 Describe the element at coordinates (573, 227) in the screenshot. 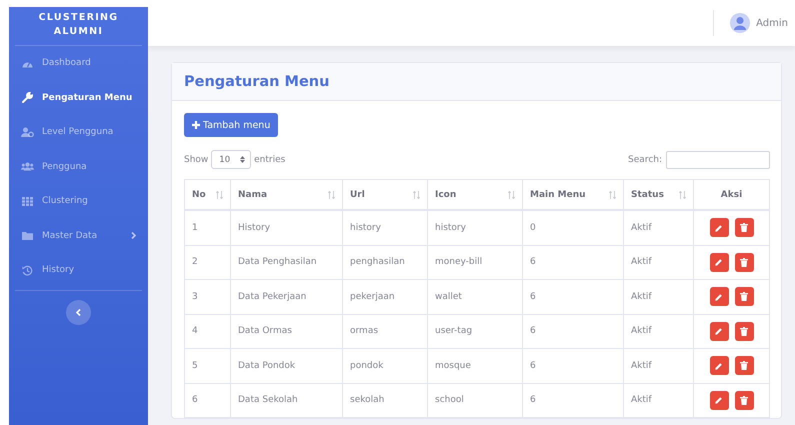

I see `table-cell: 0` at that location.